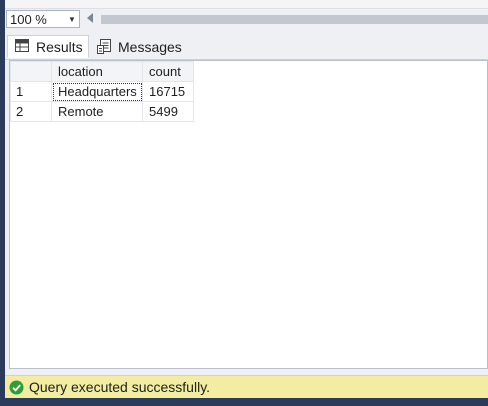 The width and height of the screenshot is (488, 406). Describe the element at coordinates (168, 91) in the screenshot. I see `cell-count: 16715` at that location.